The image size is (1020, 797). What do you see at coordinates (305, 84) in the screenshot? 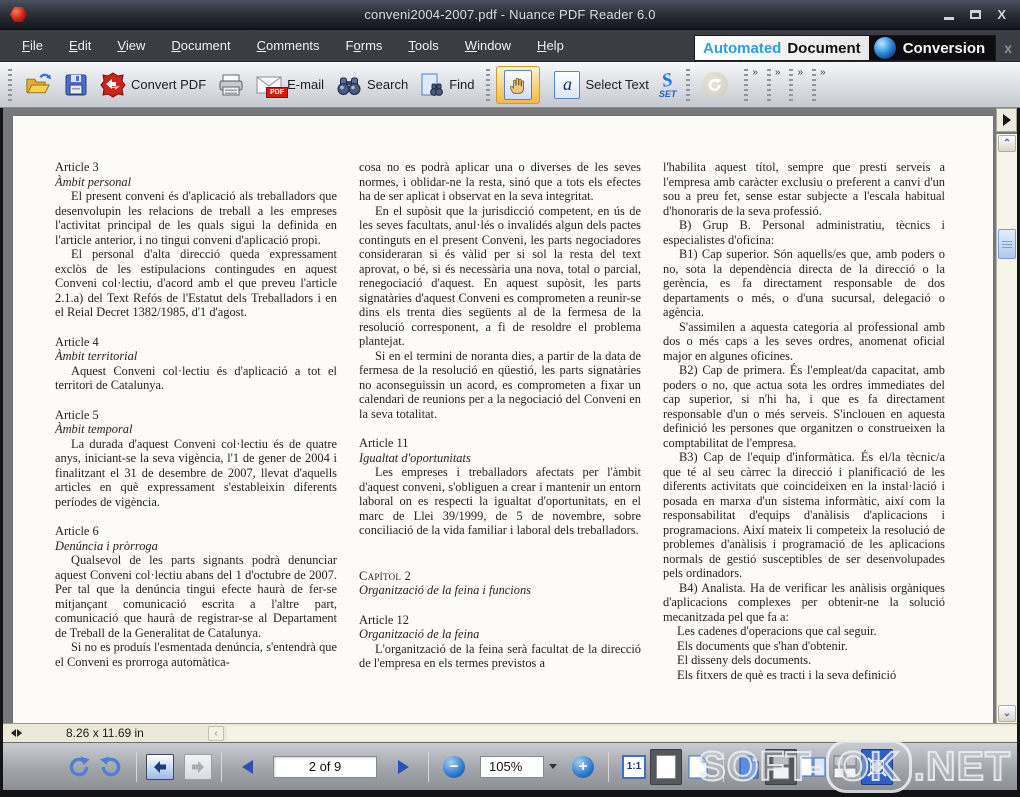
I see `email-label: E-mail` at bounding box center [305, 84].